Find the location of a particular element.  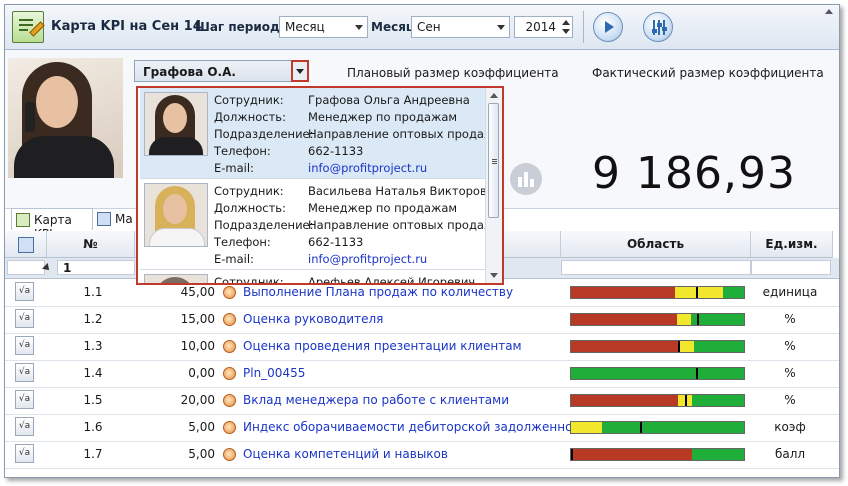

scroll-down-icon is located at coordinates (494, 275).